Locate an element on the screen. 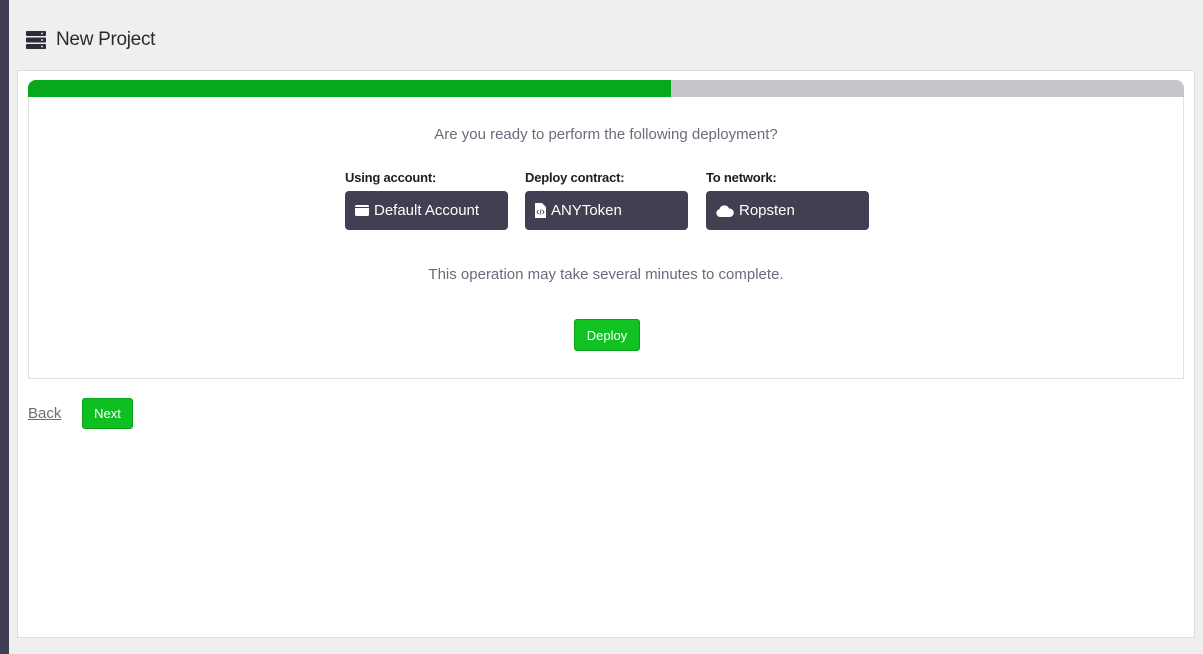 The width and height of the screenshot is (1203, 654). account-box: Default Account is located at coordinates (426, 210).